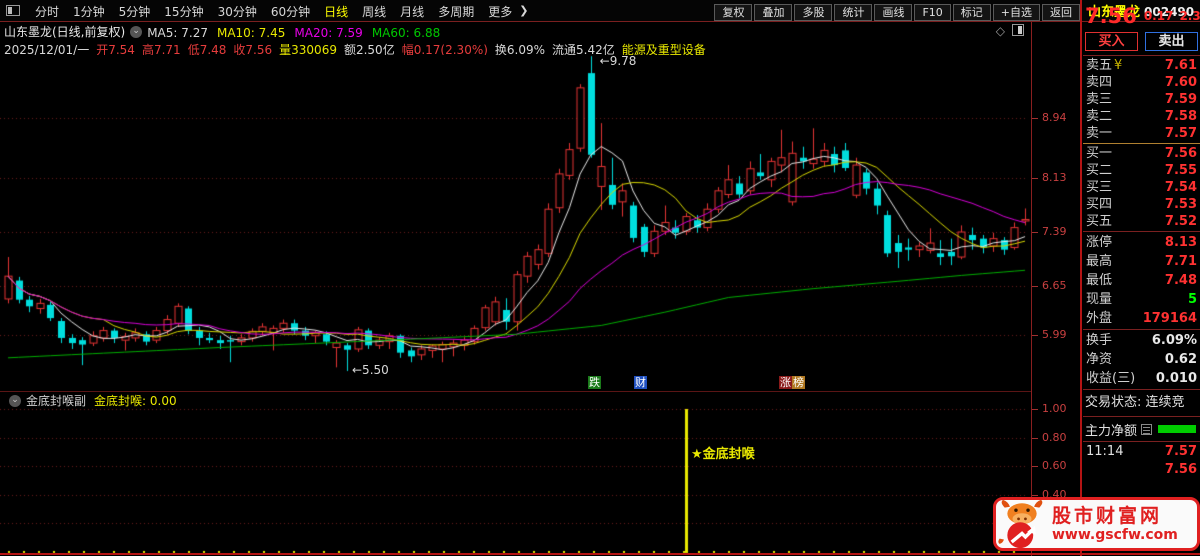 The image size is (1200, 556). I want to click on menu-item-11: 更多, so click(500, 12).